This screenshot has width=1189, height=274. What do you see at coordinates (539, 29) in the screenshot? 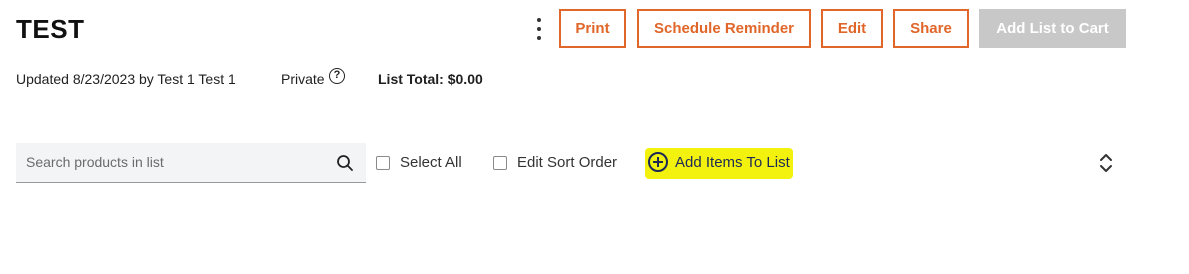
I see `more-options-icon` at bounding box center [539, 29].